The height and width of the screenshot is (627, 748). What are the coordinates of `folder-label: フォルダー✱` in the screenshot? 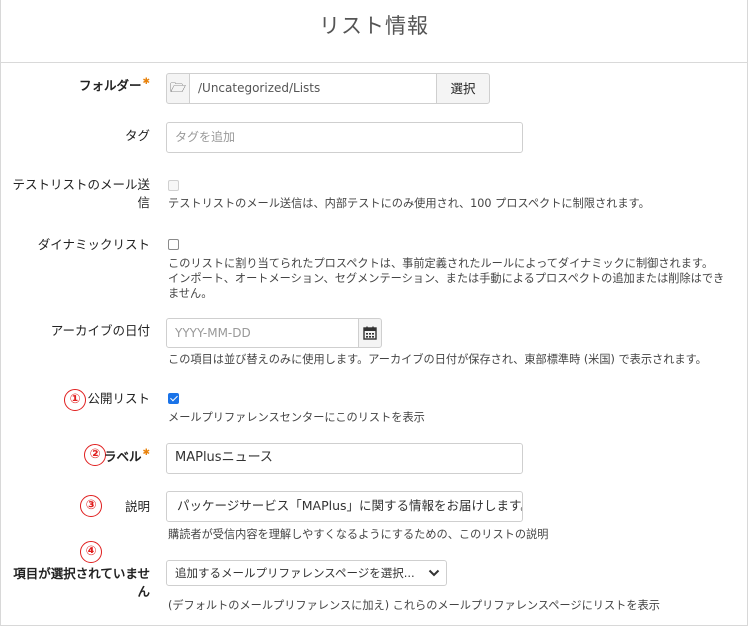 It's located at (114, 85).